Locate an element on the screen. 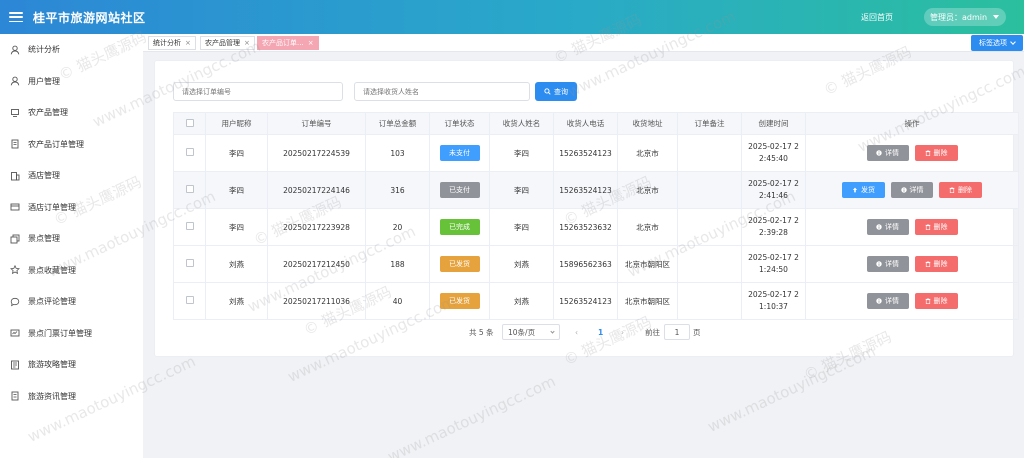 This screenshot has height=458, width=1024. sidebar-item-1: 用户管理 is located at coordinates (71, 82).